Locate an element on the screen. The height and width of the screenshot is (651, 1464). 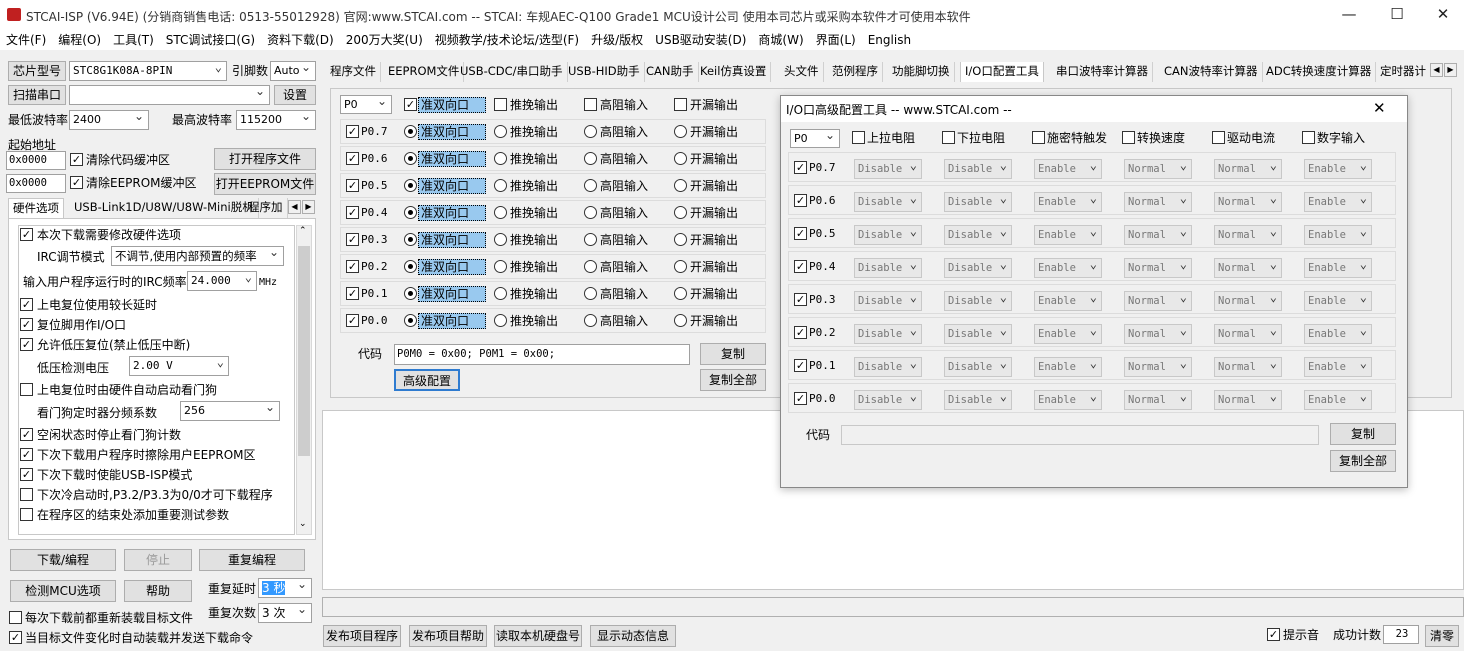
clear-code-checkbox: ✓ is located at coordinates (76, 159).